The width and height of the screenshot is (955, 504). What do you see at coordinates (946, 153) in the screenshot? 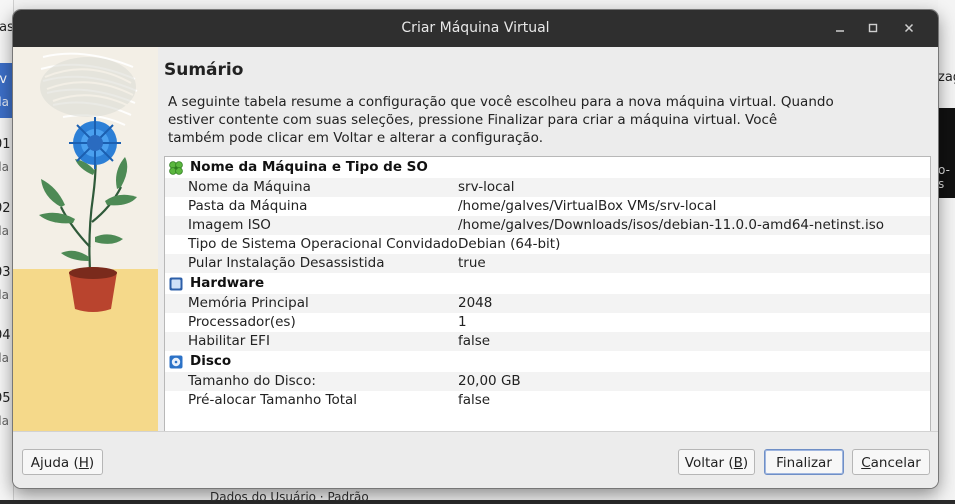
I see `preview-fragment: o-s` at bounding box center [946, 153].